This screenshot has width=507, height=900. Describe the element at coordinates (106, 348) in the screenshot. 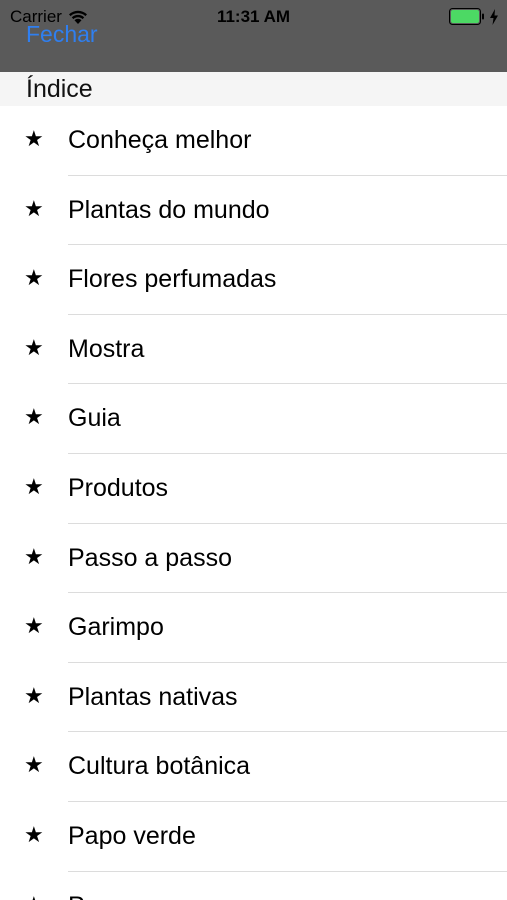

I see `menu-item-label: Mostra` at that location.